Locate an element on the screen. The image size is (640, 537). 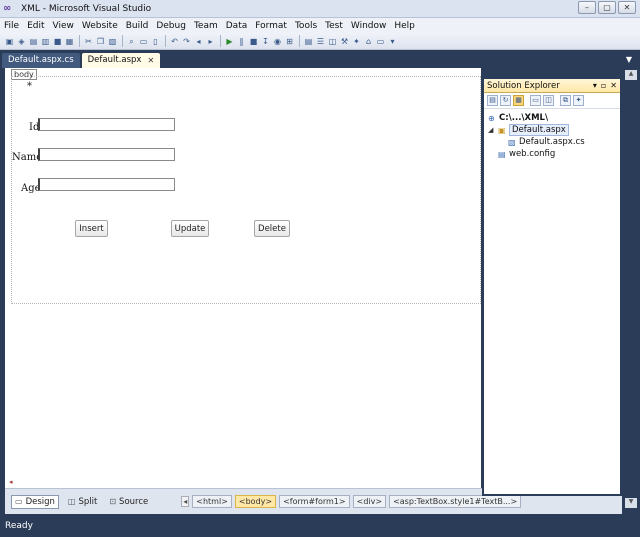
view-code-icon: ▭ is located at coordinates (535, 100).